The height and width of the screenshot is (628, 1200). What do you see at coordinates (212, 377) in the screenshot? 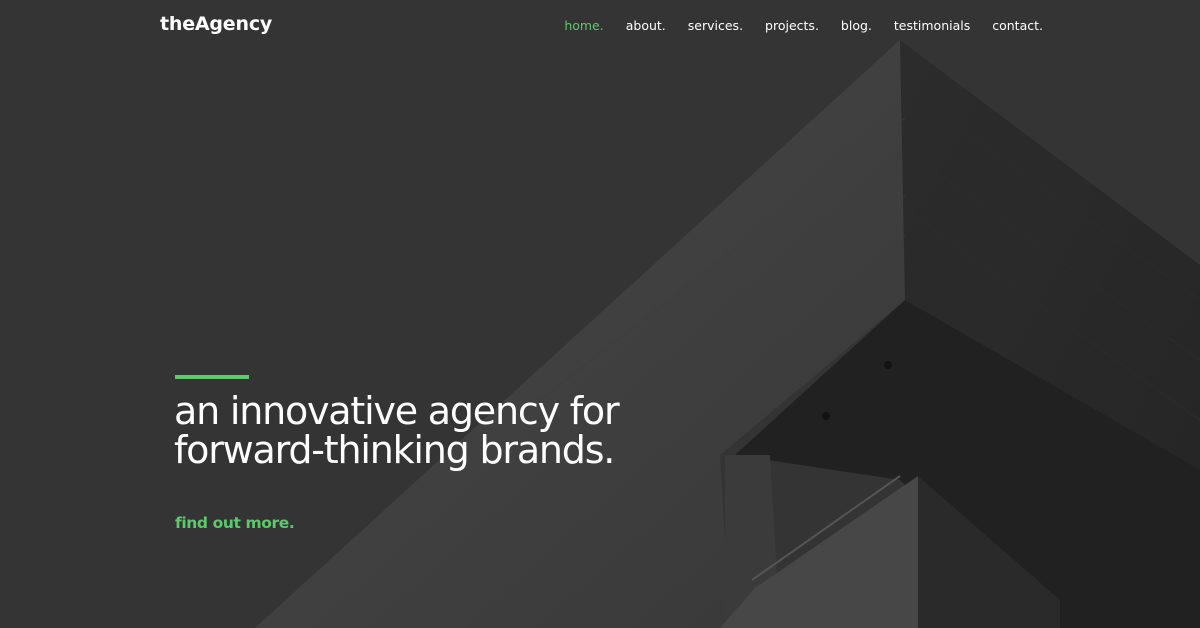
I see `headline-accent-line` at bounding box center [212, 377].